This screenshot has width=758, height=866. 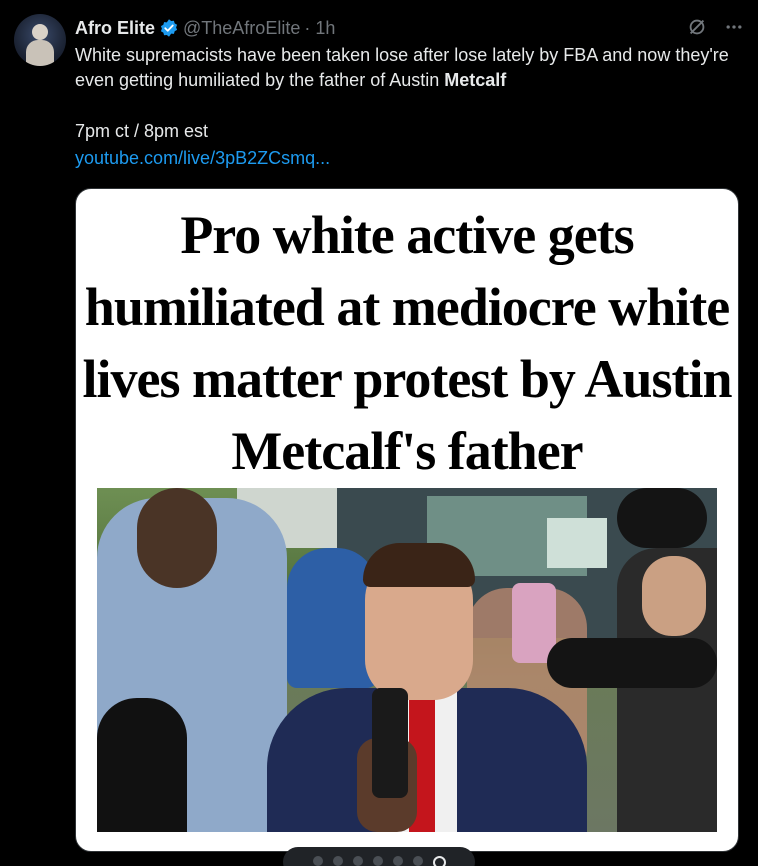 I want to click on tweet-schedule: 7pm ct / 8pm est, so click(x=142, y=131).